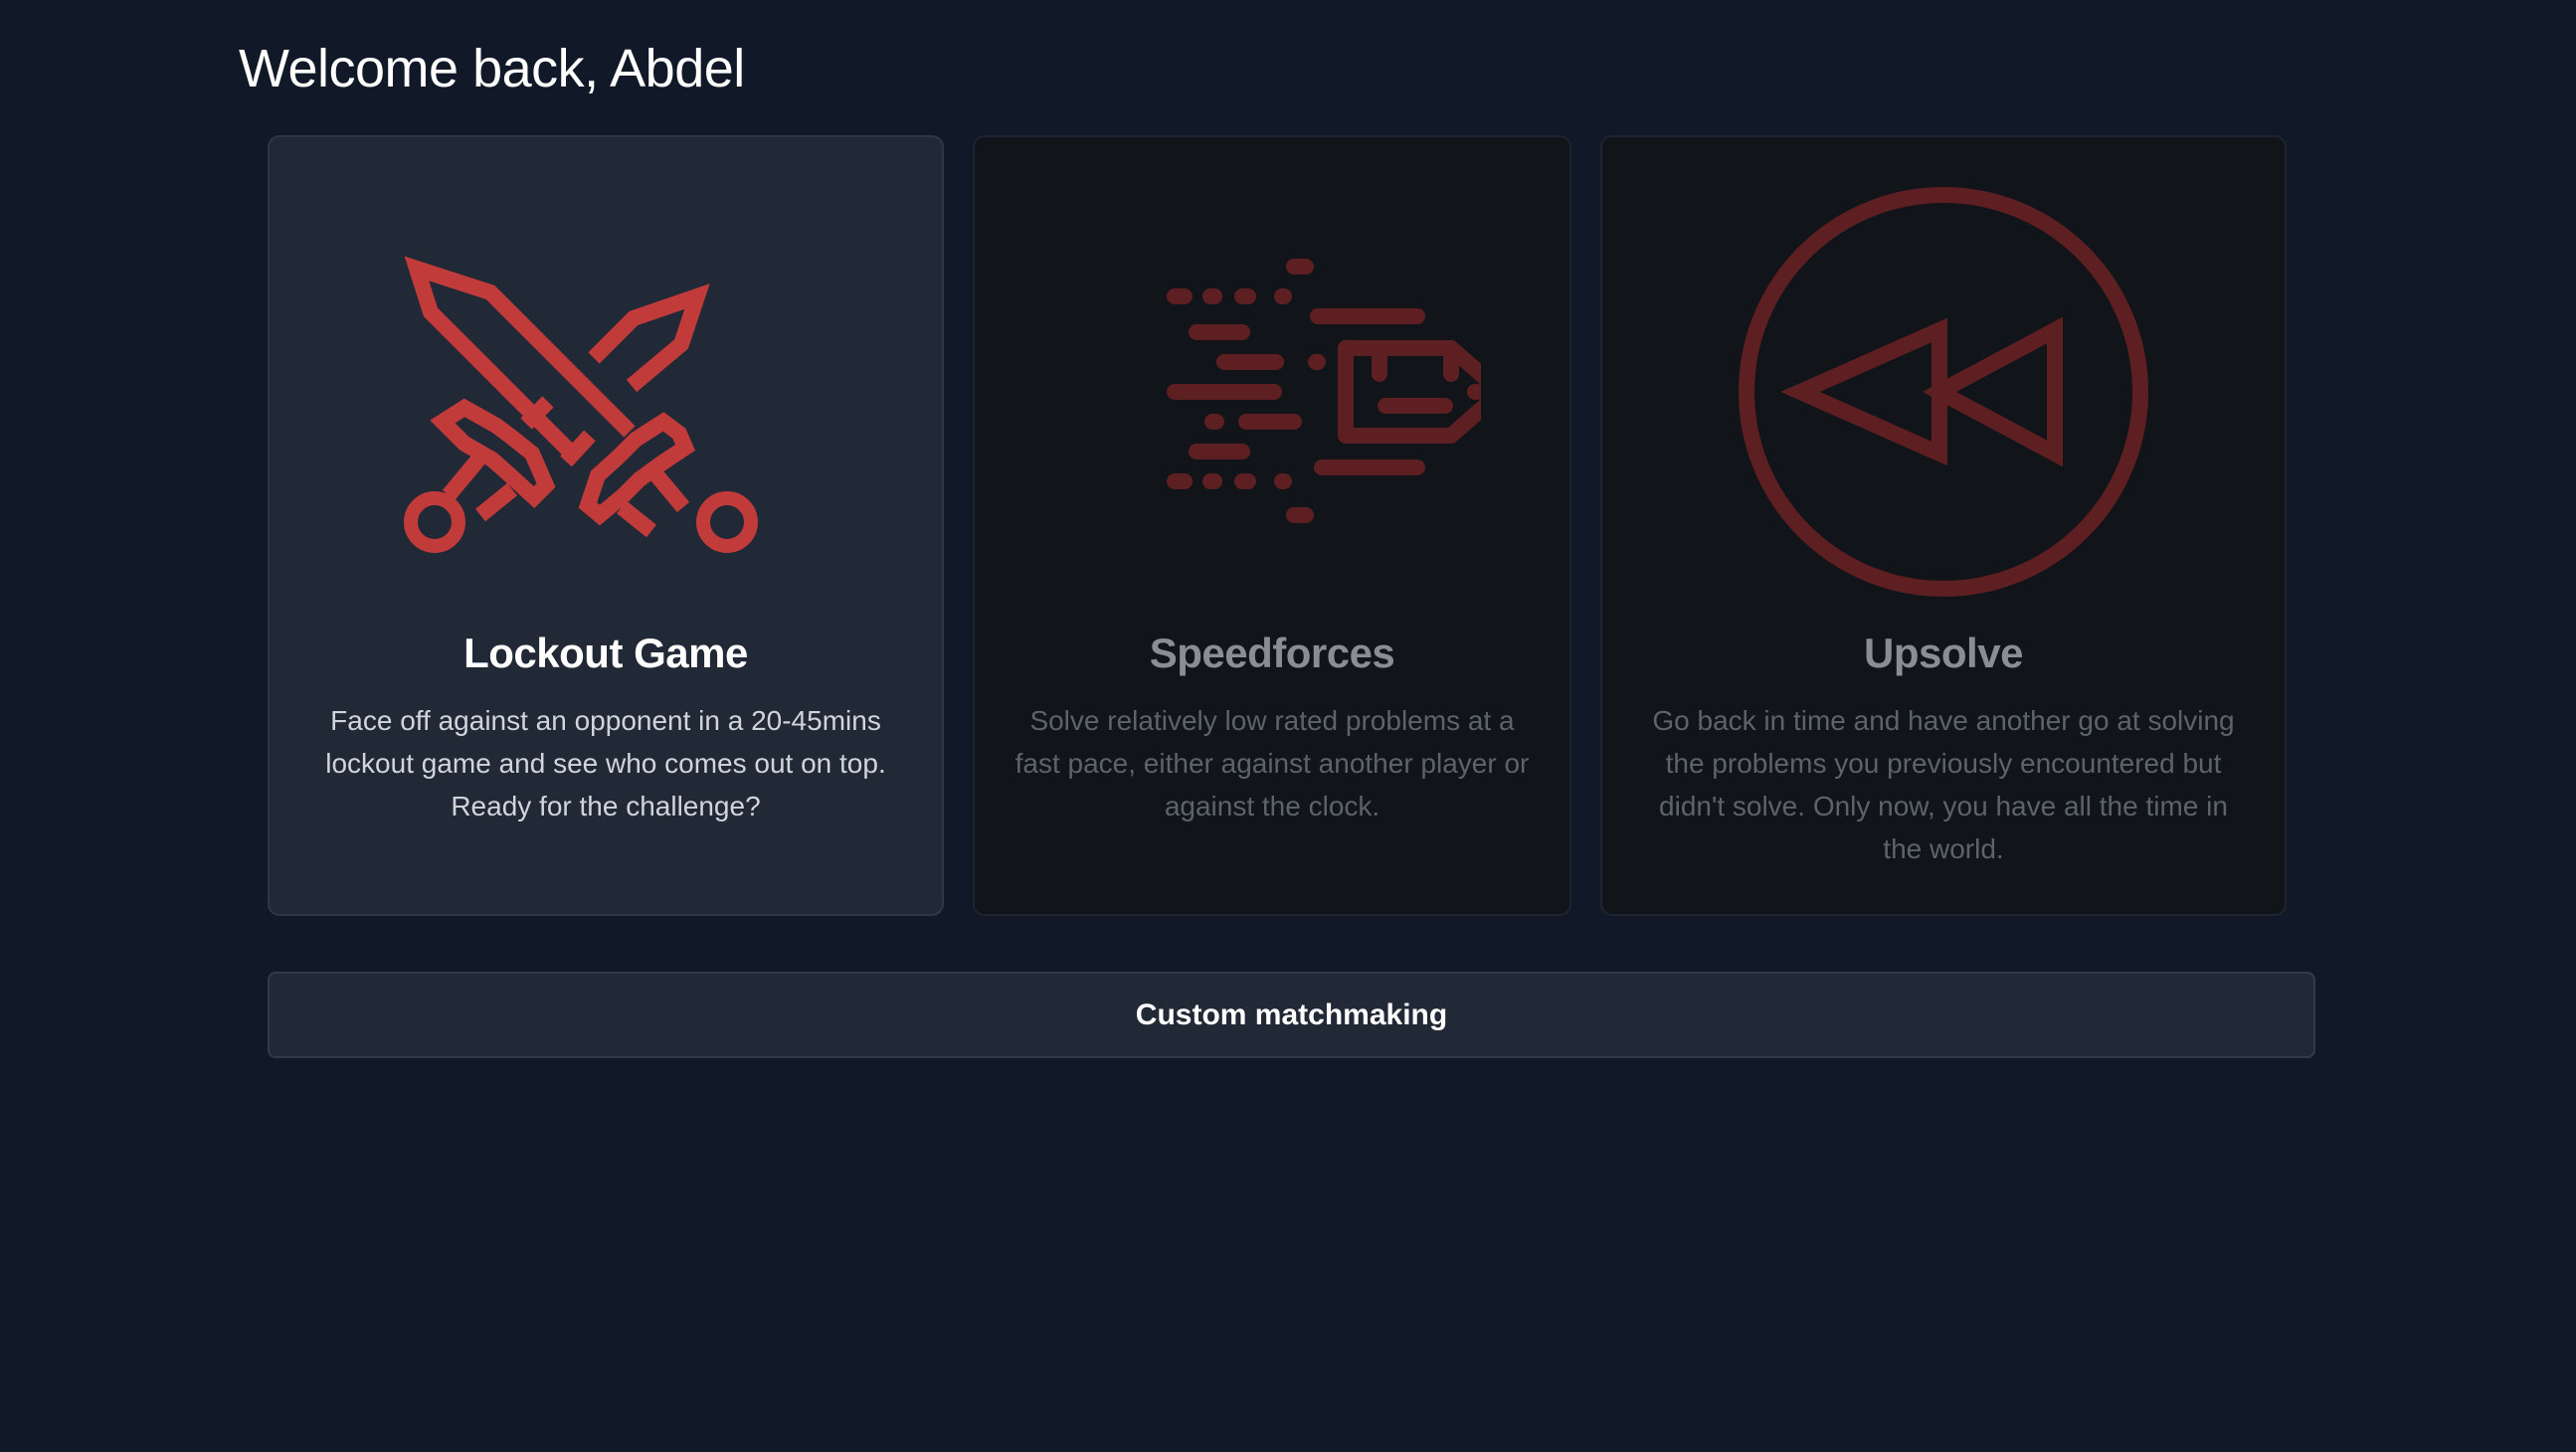 The height and width of the screenshot is (1452, 2576). I want to click on rewind-circle-icon, so click(1943, 396).